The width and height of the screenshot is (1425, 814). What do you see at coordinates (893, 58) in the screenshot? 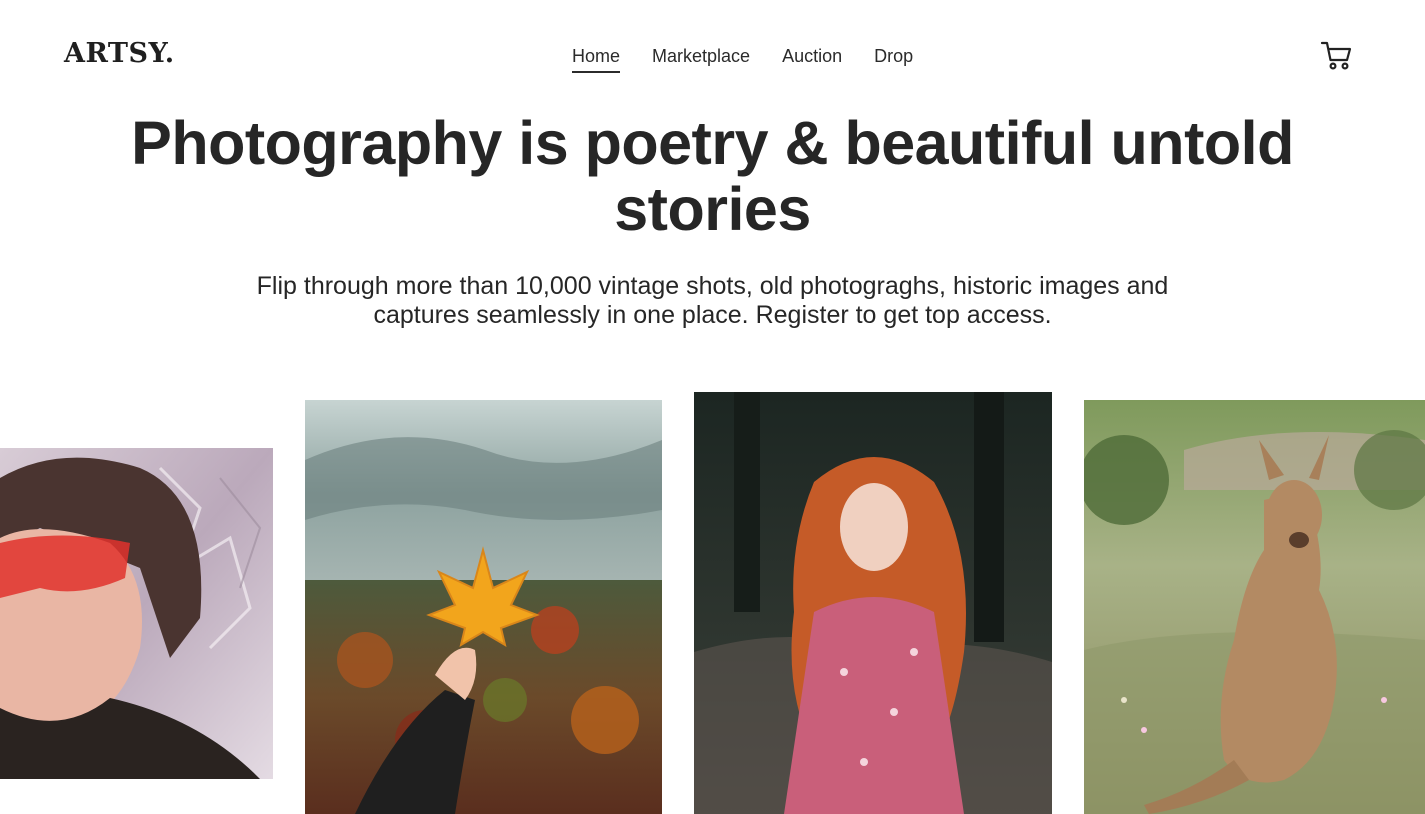
I see `nav-drop: Drop` at bounding box center [893, 58].